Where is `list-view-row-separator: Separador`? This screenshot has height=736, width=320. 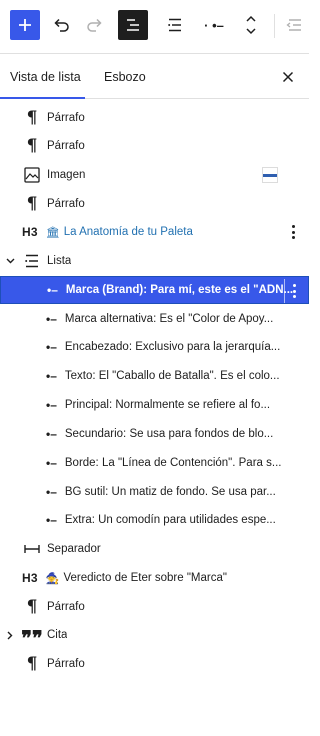
list-view-row-separator: Separador is located at coordinates (154, 549).